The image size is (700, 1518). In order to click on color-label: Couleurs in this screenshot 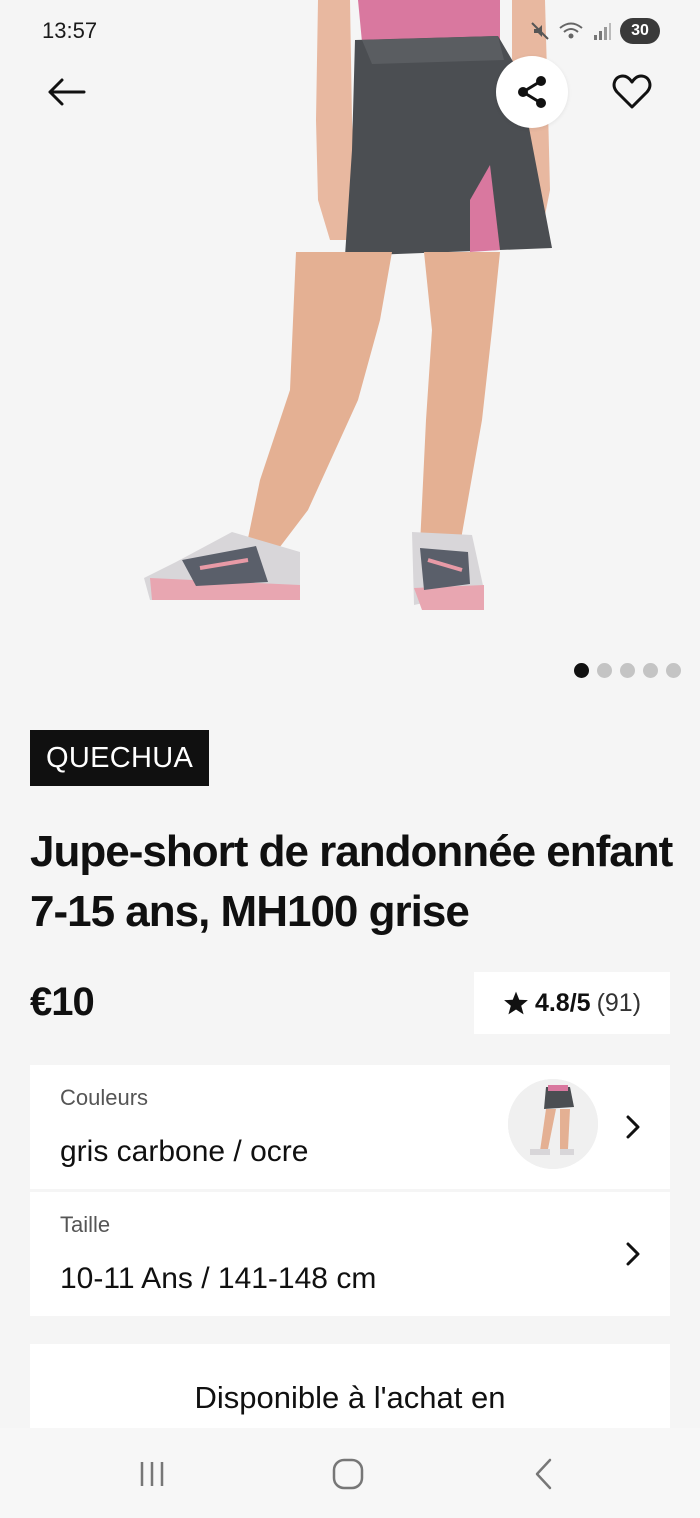, I will do `click(104, 1097)`.